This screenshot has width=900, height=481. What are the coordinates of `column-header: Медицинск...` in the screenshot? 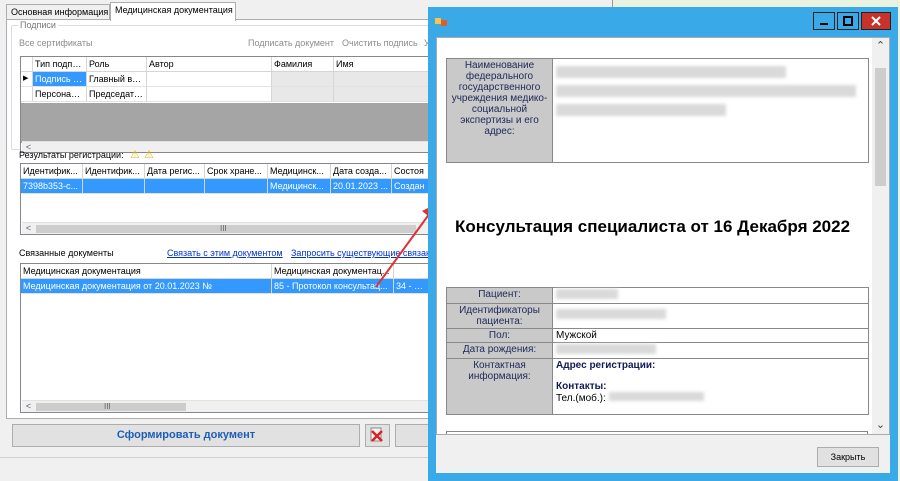 It's located at (299, 171).